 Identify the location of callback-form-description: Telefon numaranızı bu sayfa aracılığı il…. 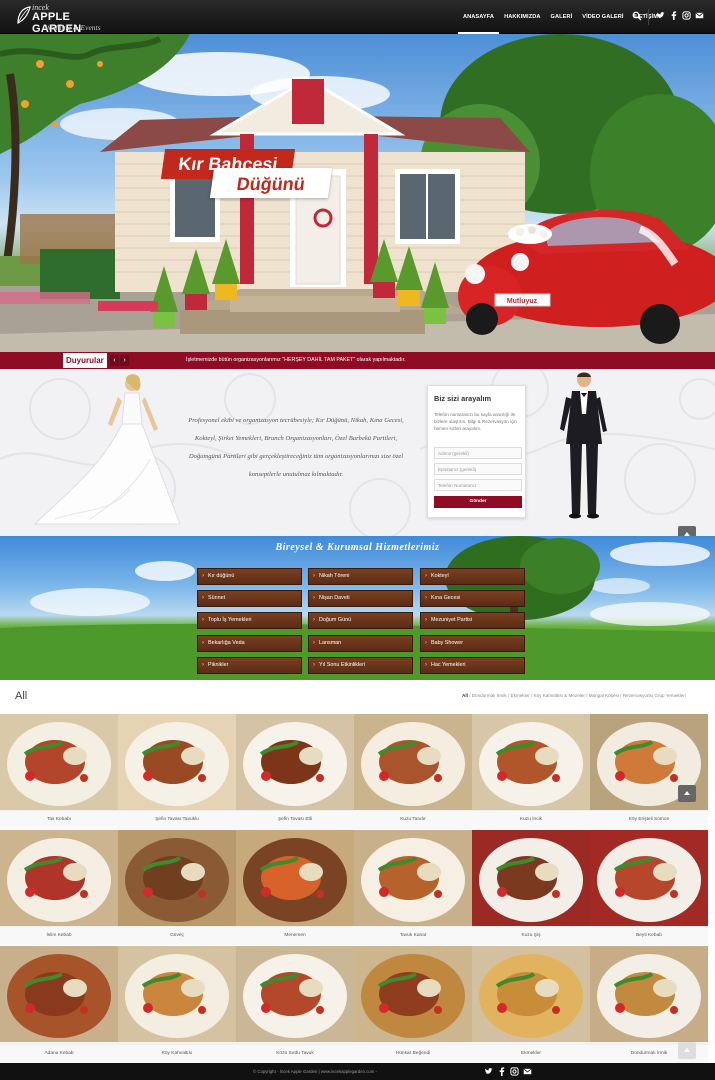
(475, 421).